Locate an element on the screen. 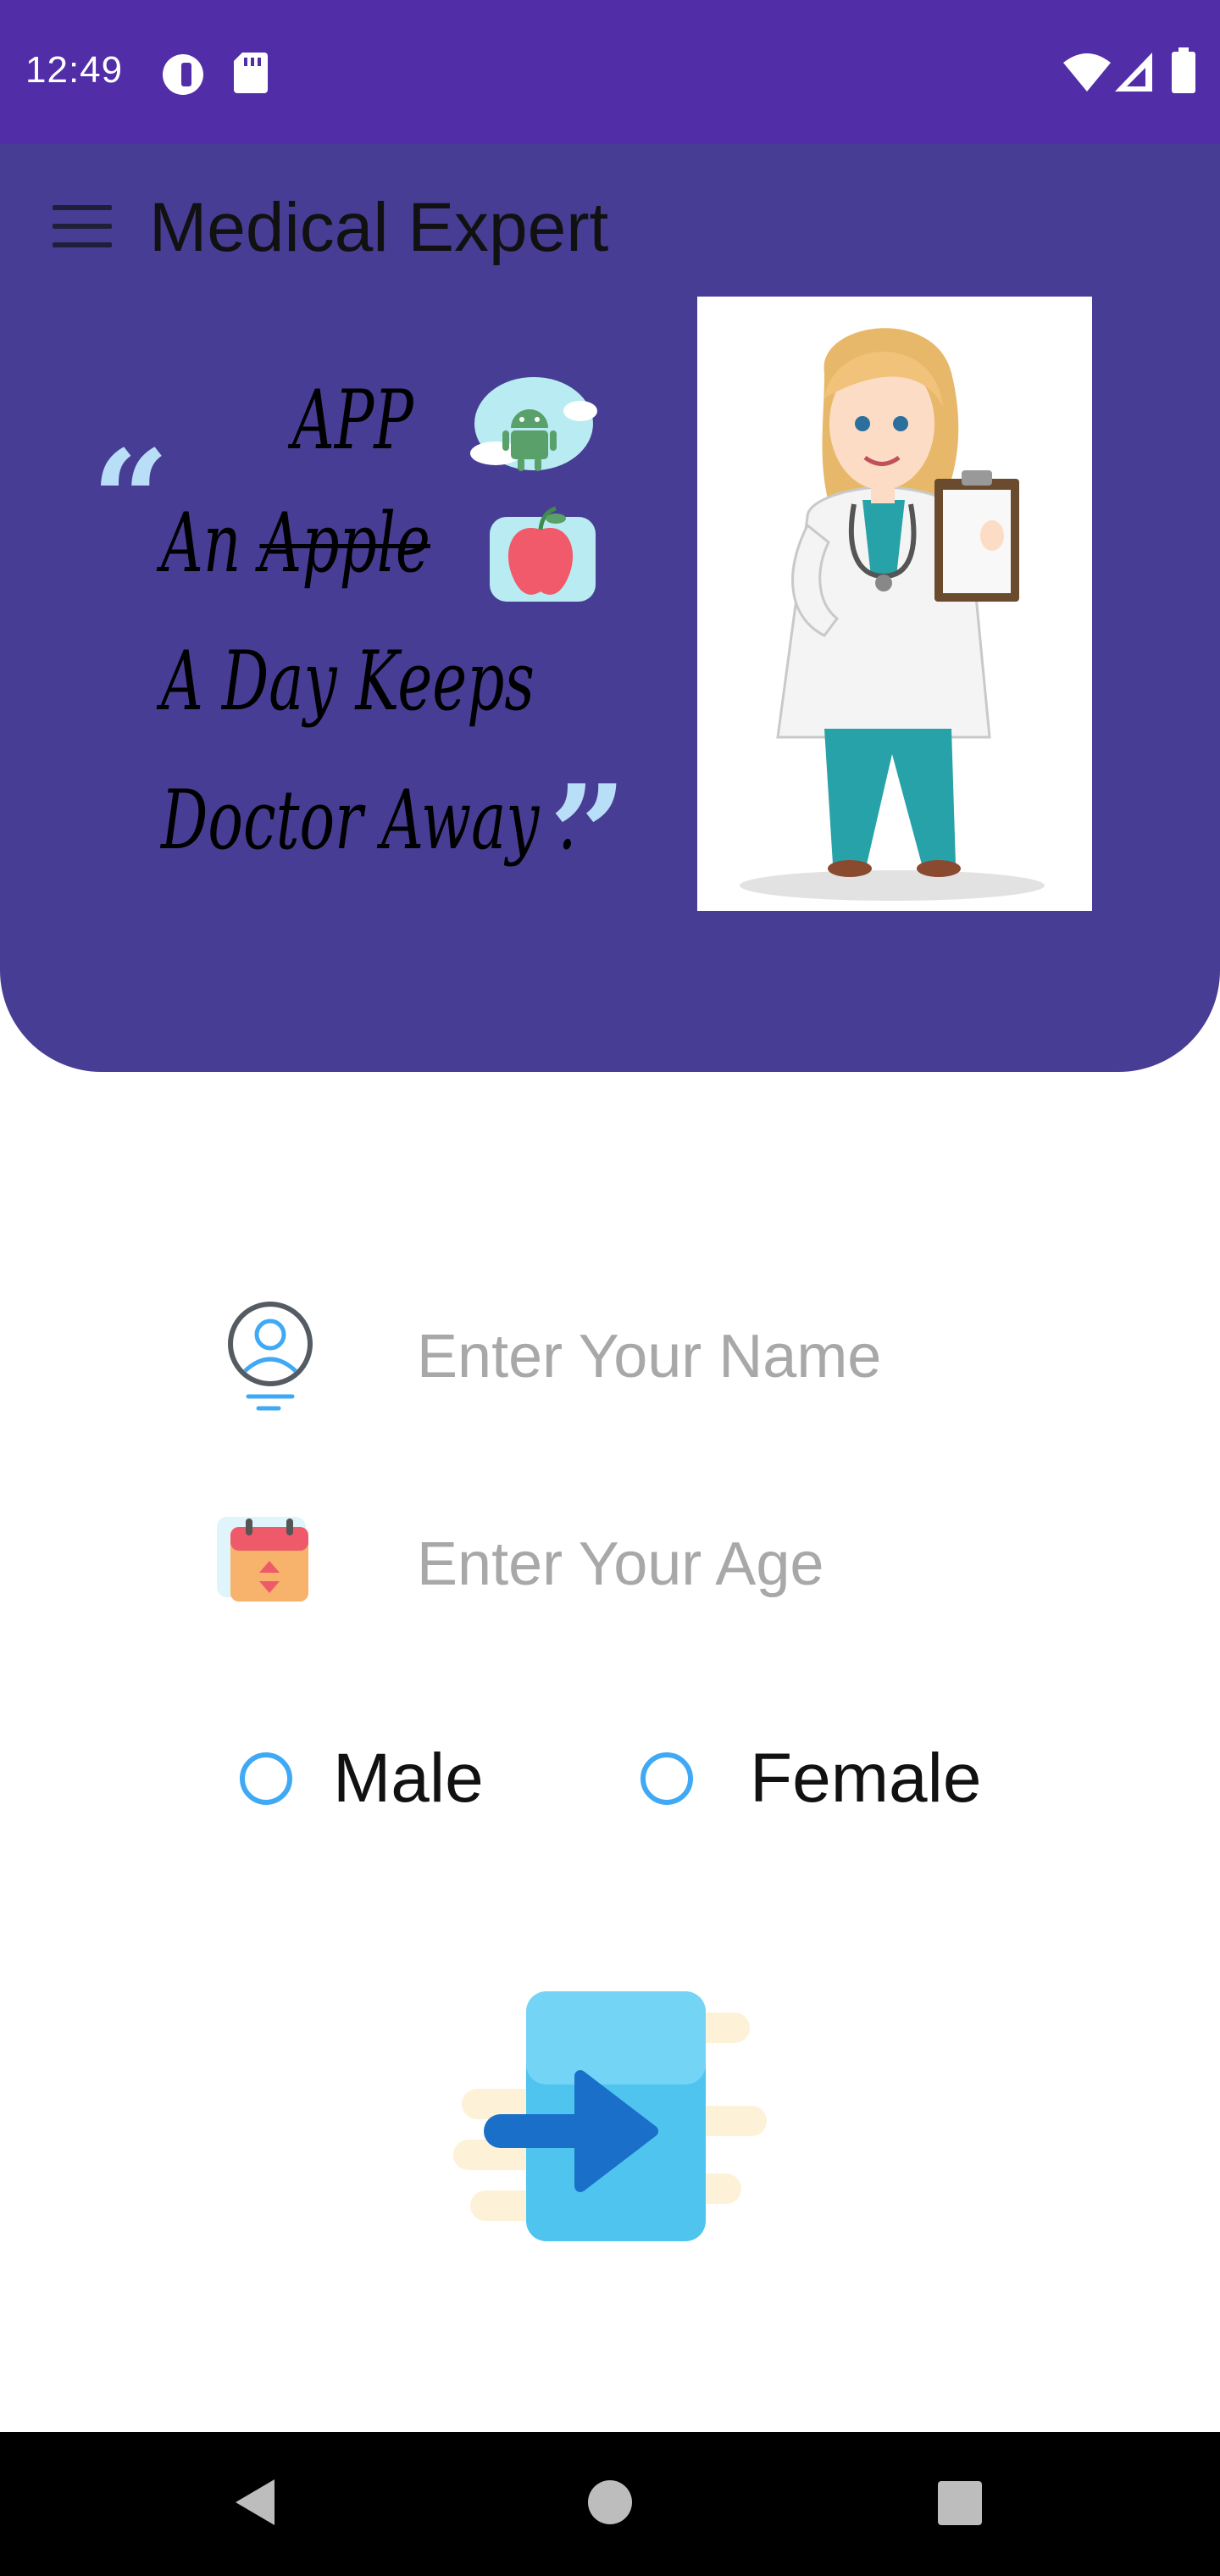 The height and width of the screenshot is (2576, 1220). quote-line-apple: An Apple is located at coordinates (295, 543).